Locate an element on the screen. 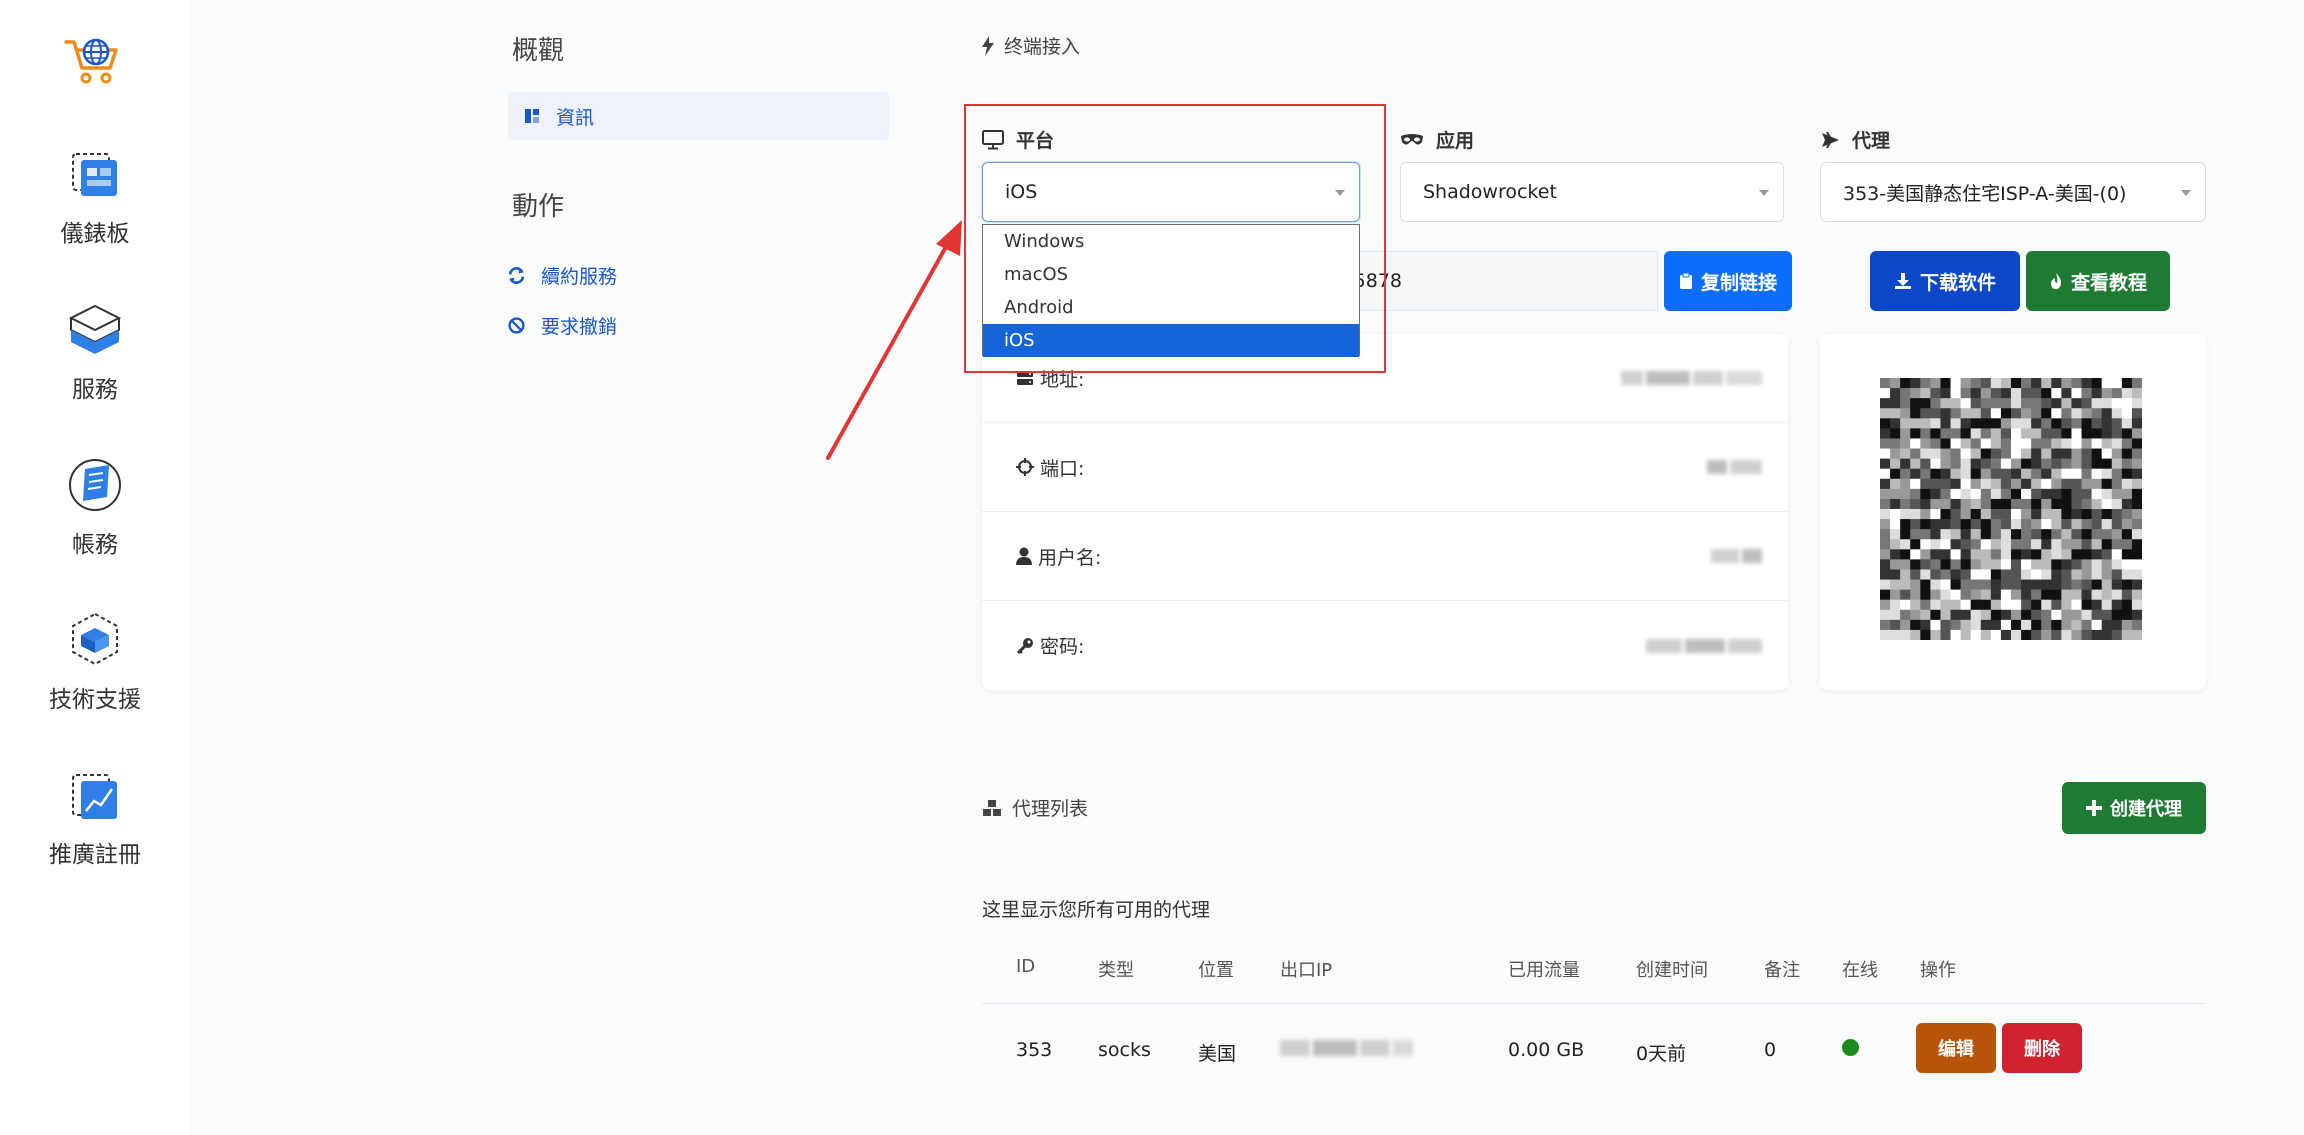 This screenshot has width=2304, height=1135. platform-option: Android is located at coordinates (1171, 307).